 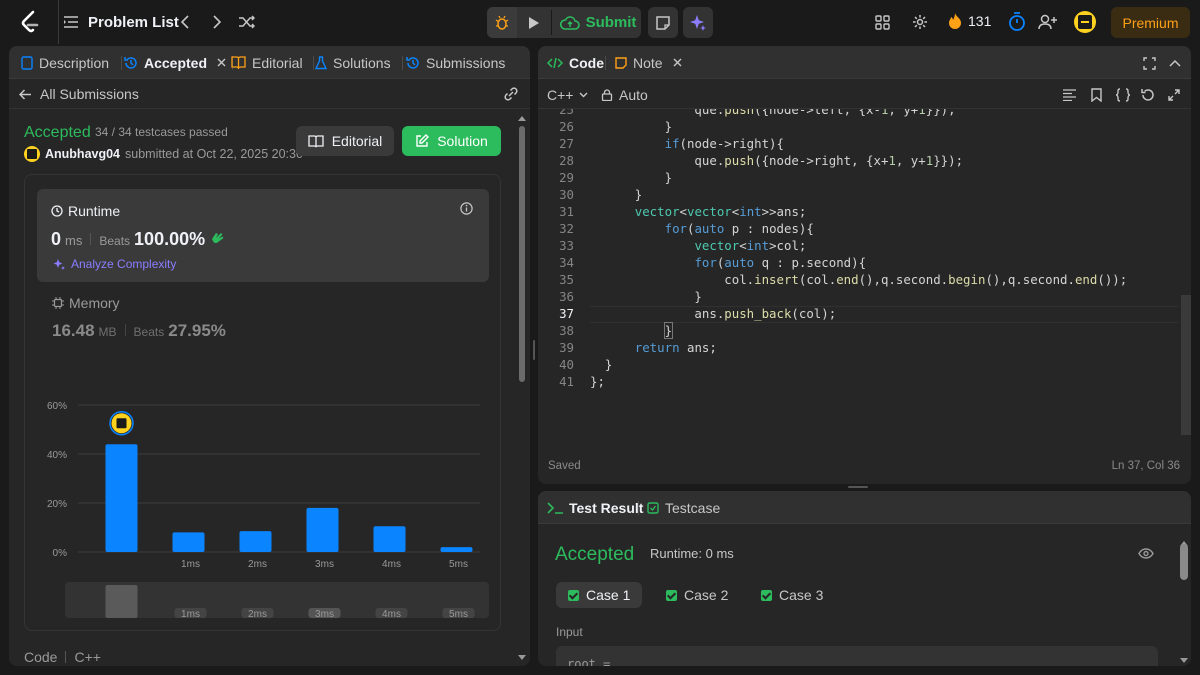 I want to click on fullscreen-icon, so click(x=1149, y=63).